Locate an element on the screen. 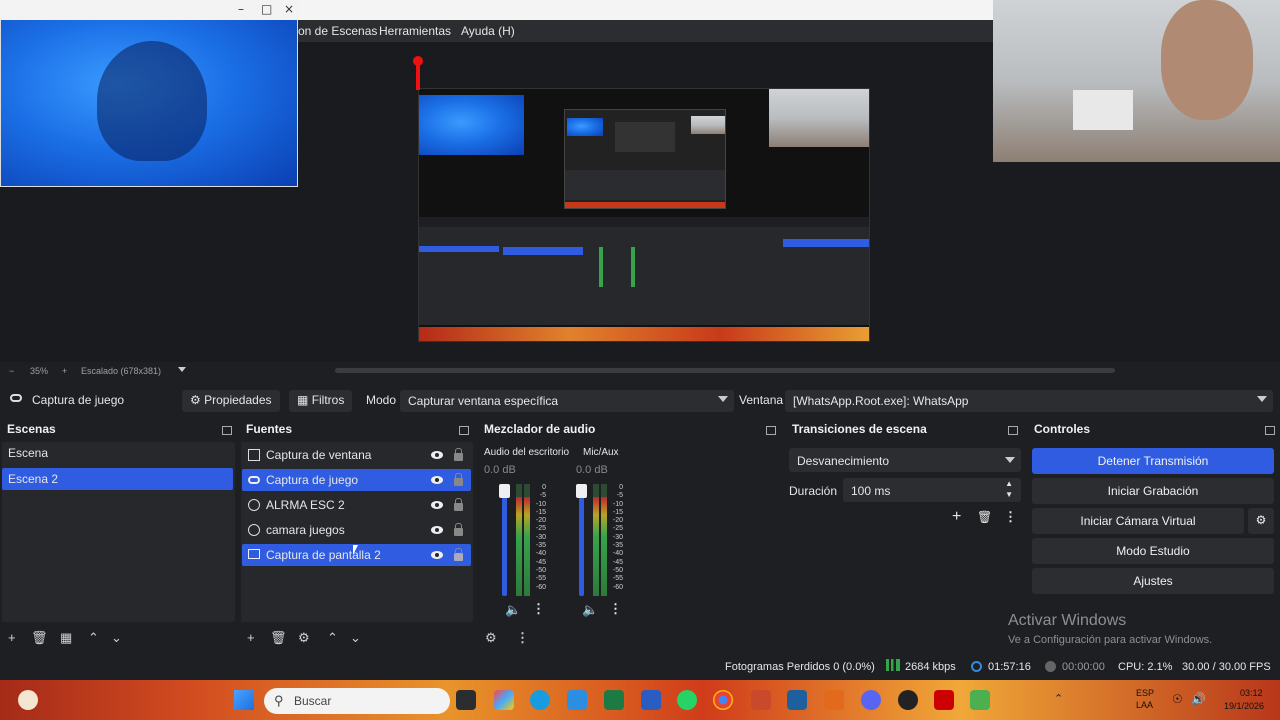 This screenshot has height=720, width=1280. filters-label: Filtros is located at coordinates (328, 400).